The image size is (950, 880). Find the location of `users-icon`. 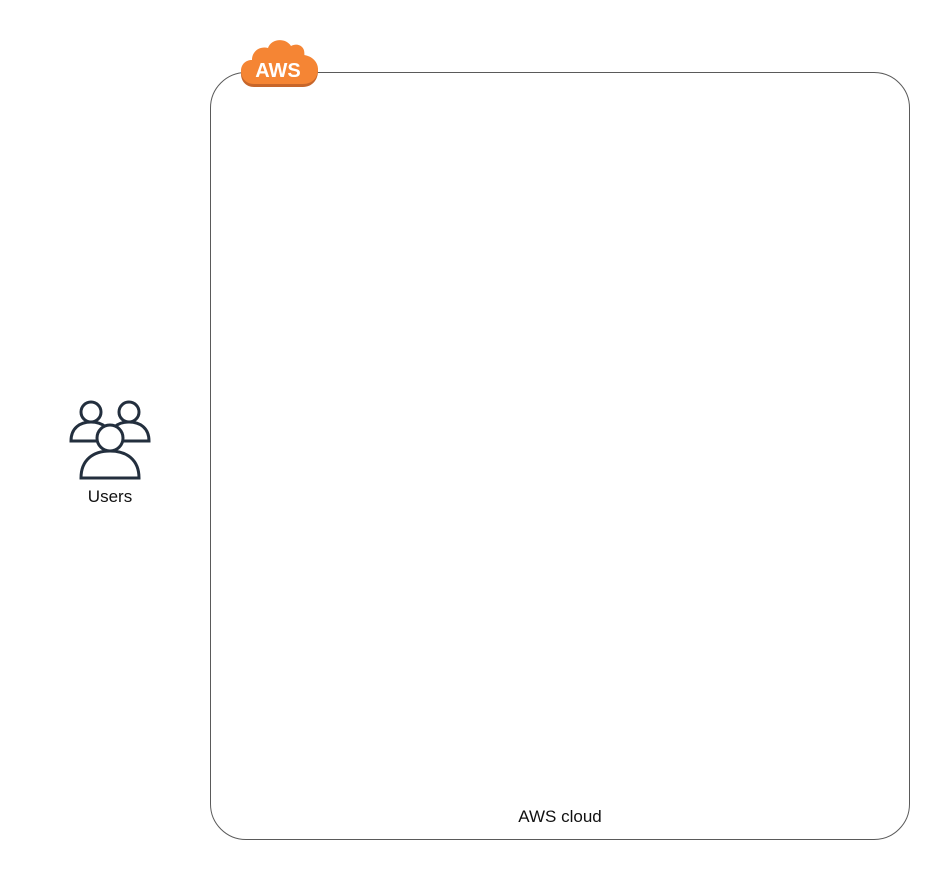

users-icon is located at coordinates (110, 440).